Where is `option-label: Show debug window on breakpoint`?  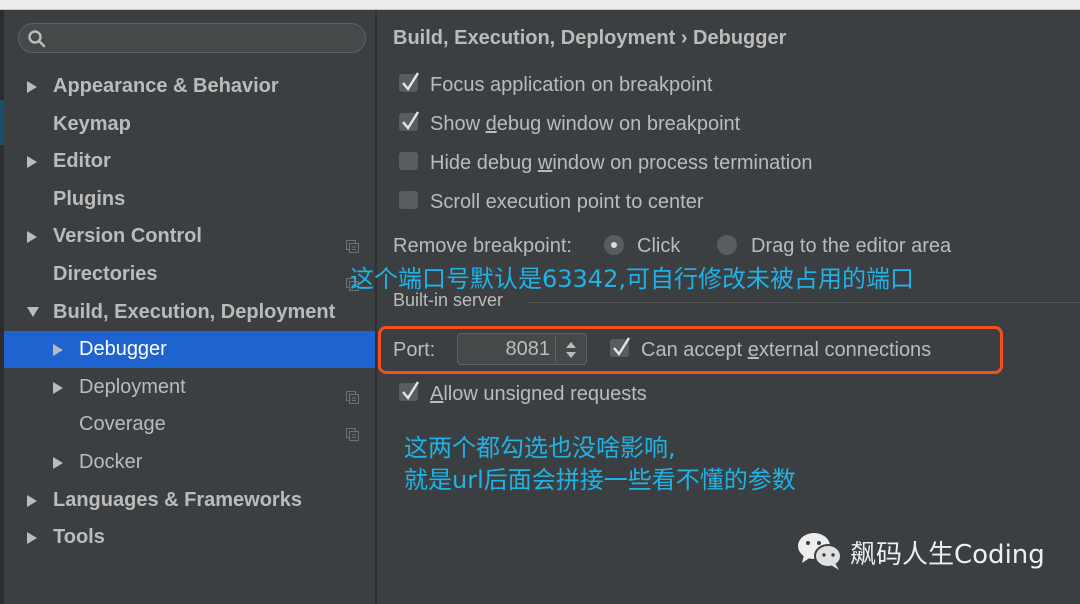 option-label: Show debug window on breakpoint is located at coordinates (585, 124).